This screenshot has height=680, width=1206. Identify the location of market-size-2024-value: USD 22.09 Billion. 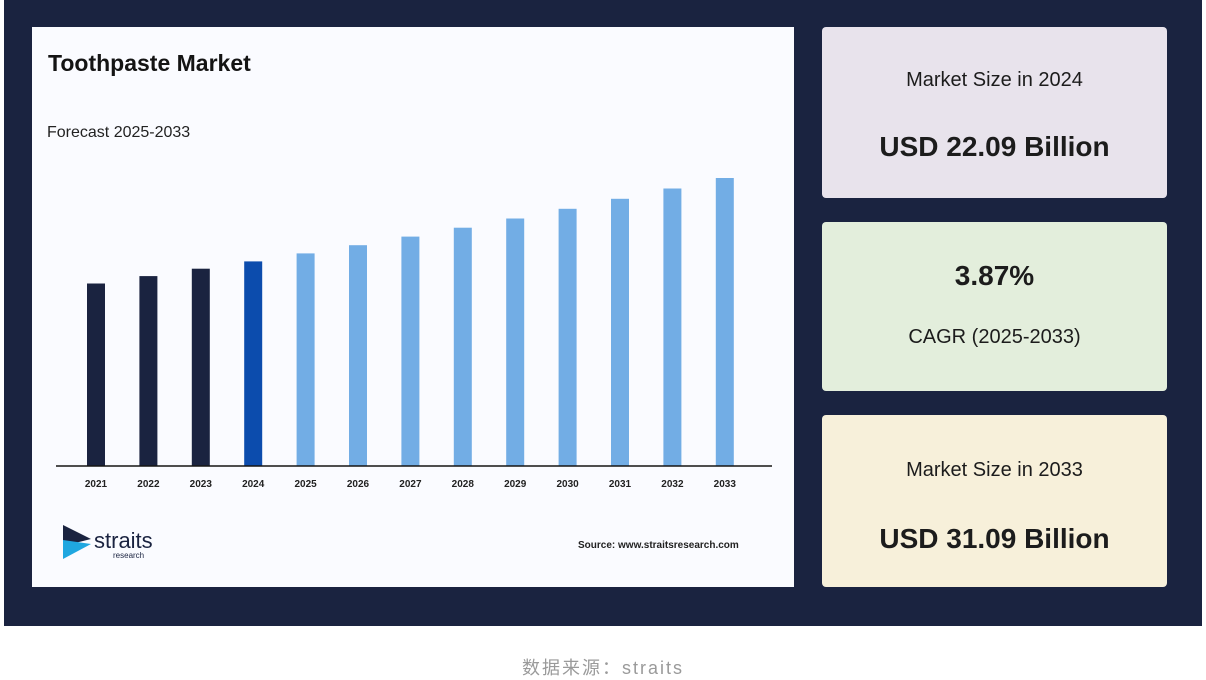
(994, 146).